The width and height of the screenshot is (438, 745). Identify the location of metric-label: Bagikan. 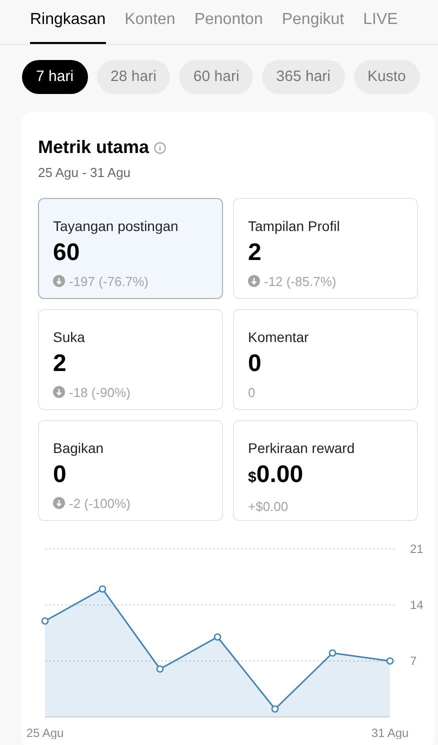
(79, 448).